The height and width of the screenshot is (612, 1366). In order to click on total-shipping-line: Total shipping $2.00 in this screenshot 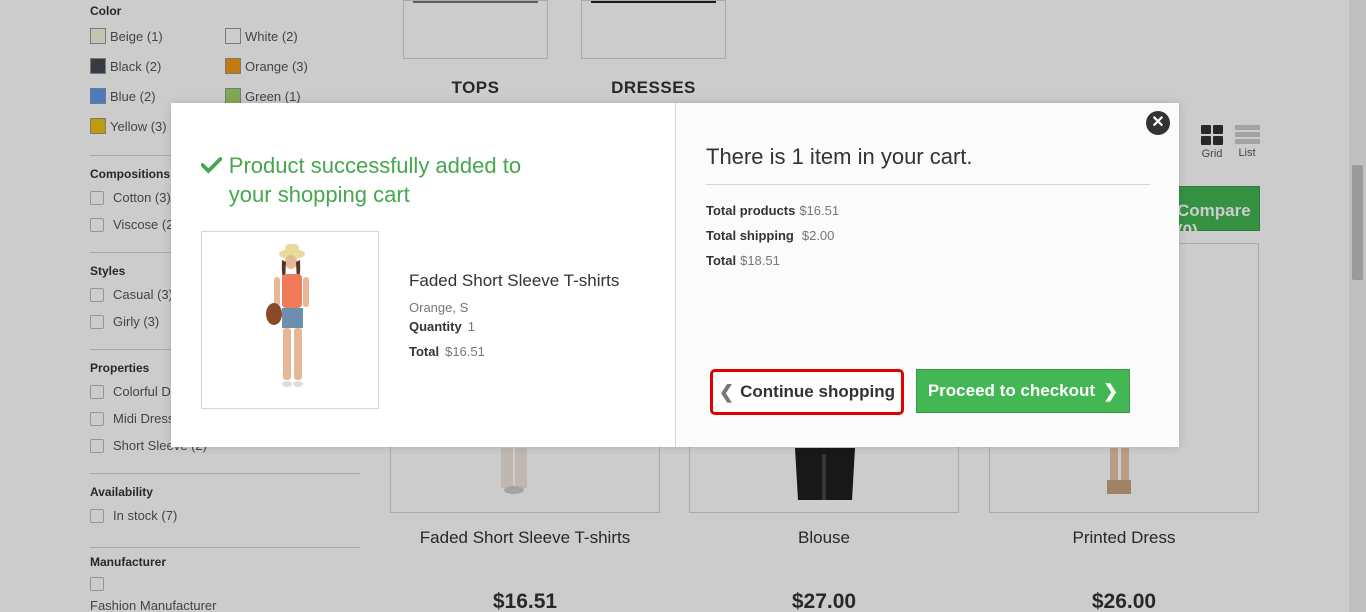, I will do `click(770, 235)`.